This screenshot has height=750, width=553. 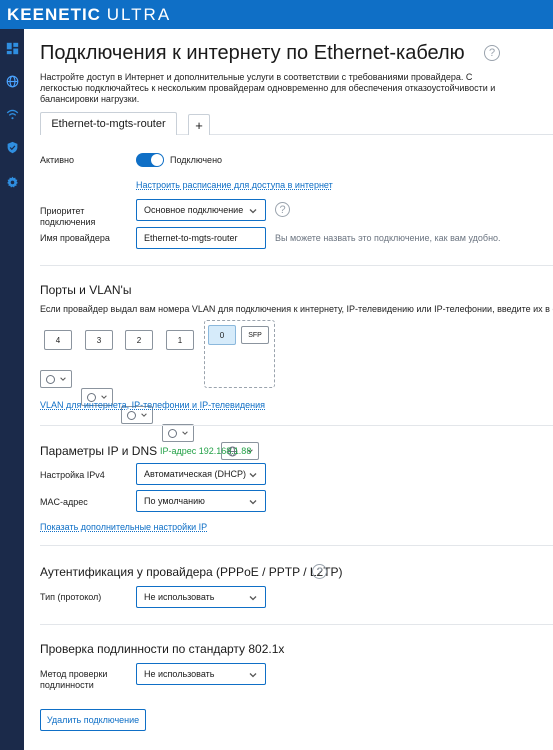 What do you see at coordinates (12, 182) in the screenshot?
I see `gear-icon` at bounding box center [12, 182].